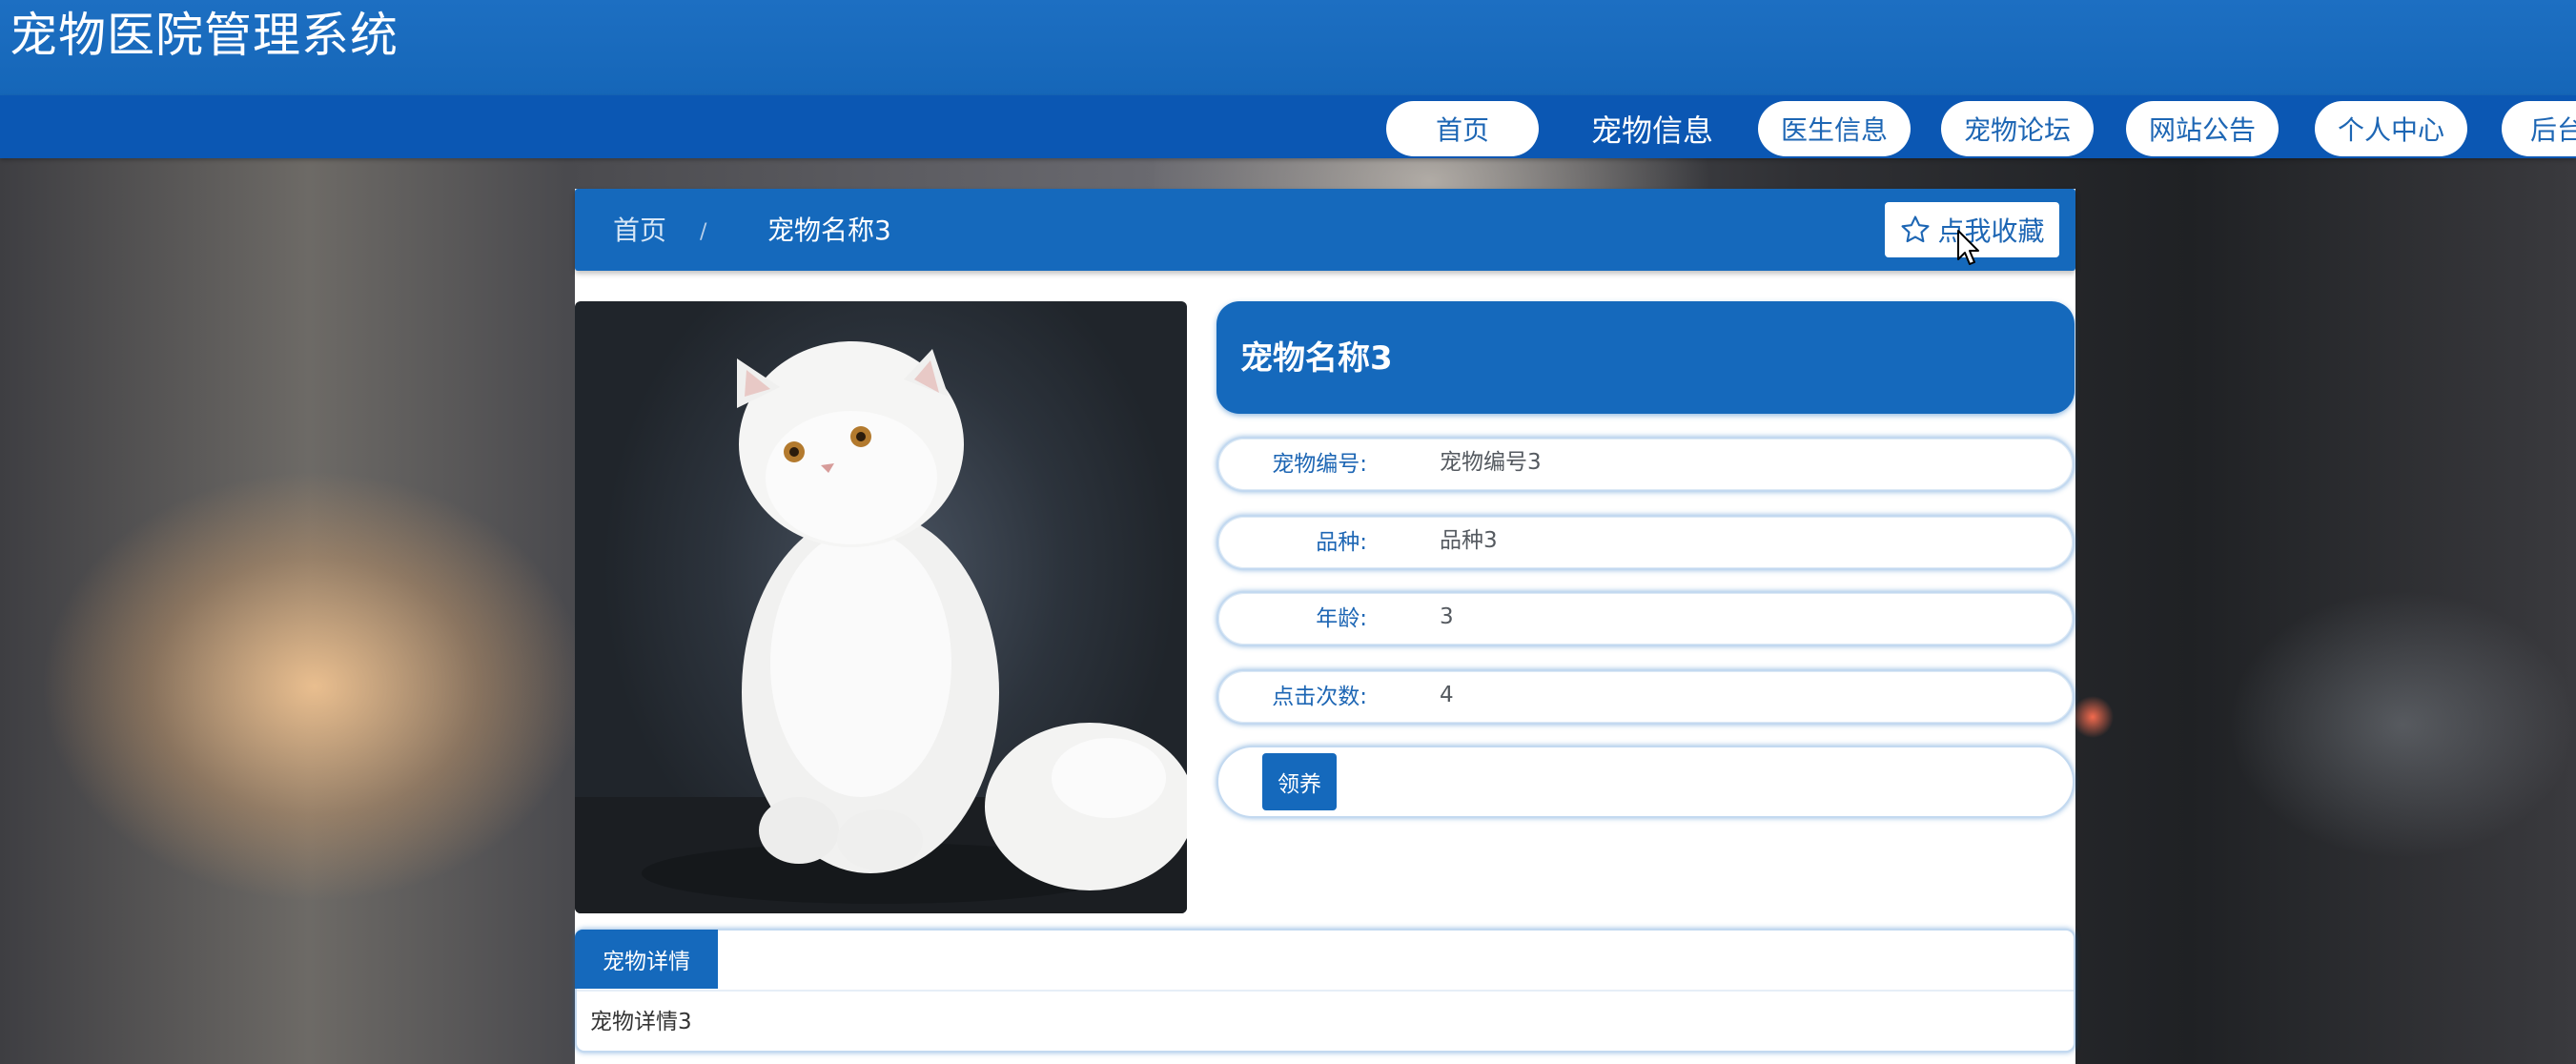 This screenshot has width=2576, height=1064. Describe the element at coordinates (2017, 129) in the screenshot. I see `nav-item-pet-forum: 宠物论坛` at that location.